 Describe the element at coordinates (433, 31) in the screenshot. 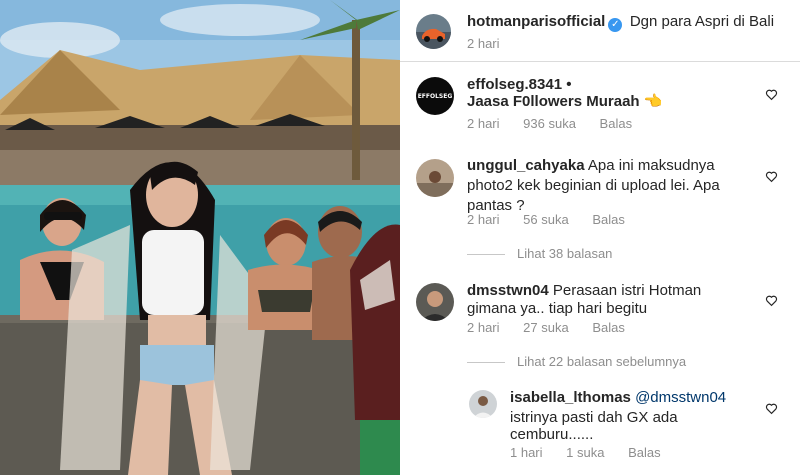

I see `author-avatar` at that location.